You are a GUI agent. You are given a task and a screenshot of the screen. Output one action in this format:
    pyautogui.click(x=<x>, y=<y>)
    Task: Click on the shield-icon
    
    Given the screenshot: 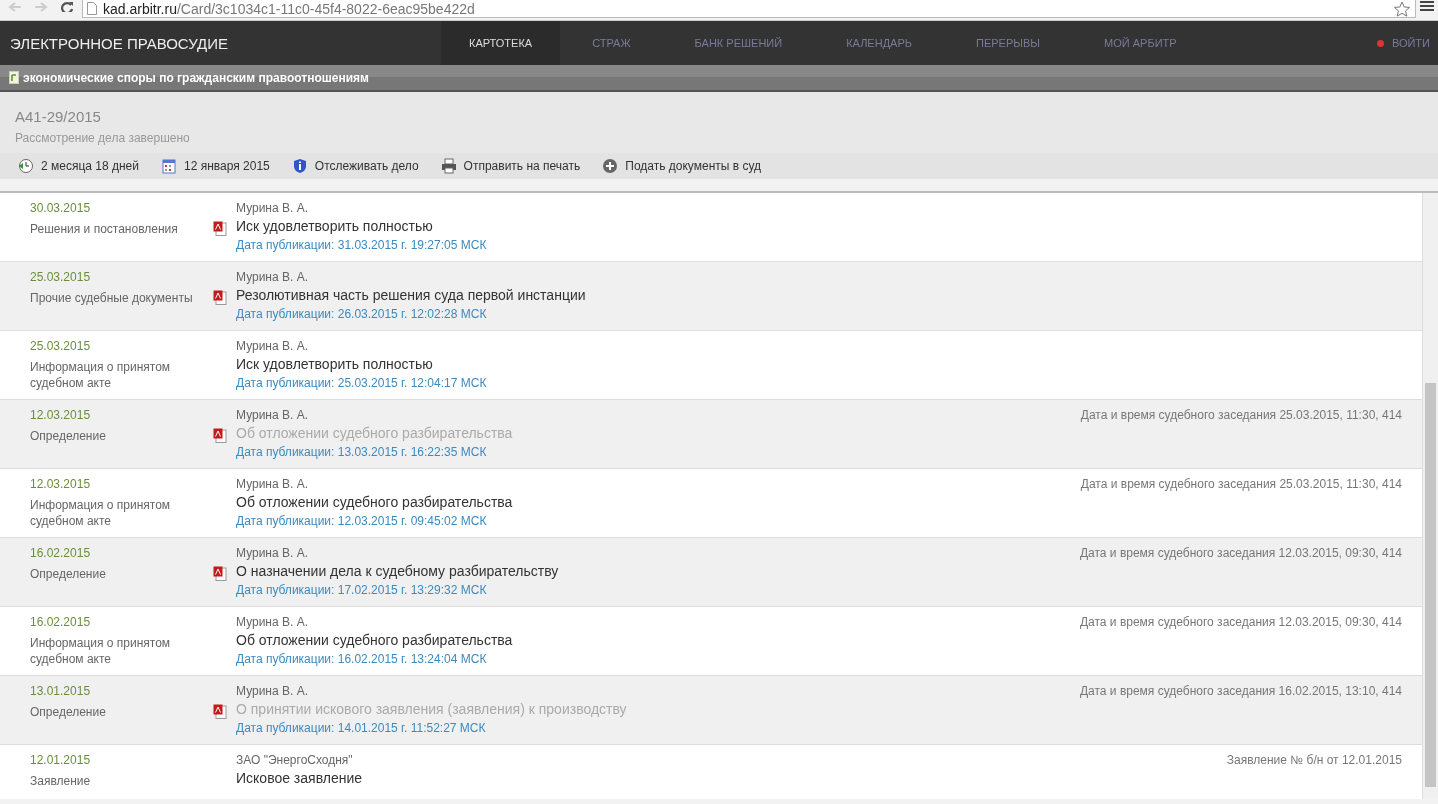 What is the action you would take?
    pyautogui.click(x=299, y=166)
    